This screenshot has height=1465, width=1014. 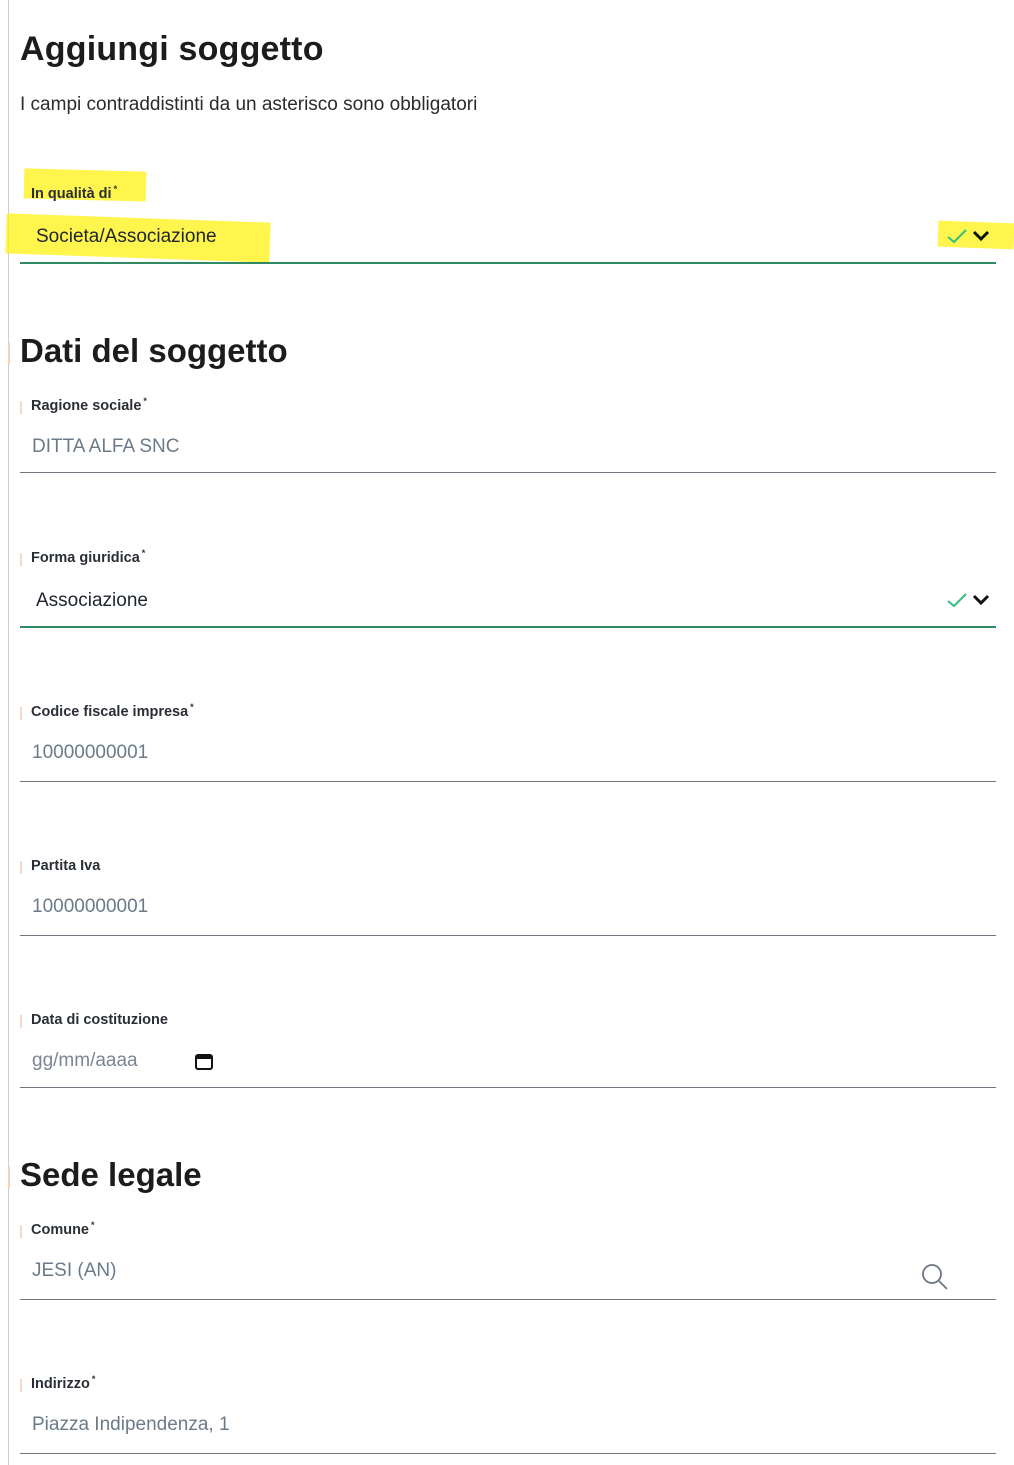 I want to click on search-icon, so click(x=935, y=1277).